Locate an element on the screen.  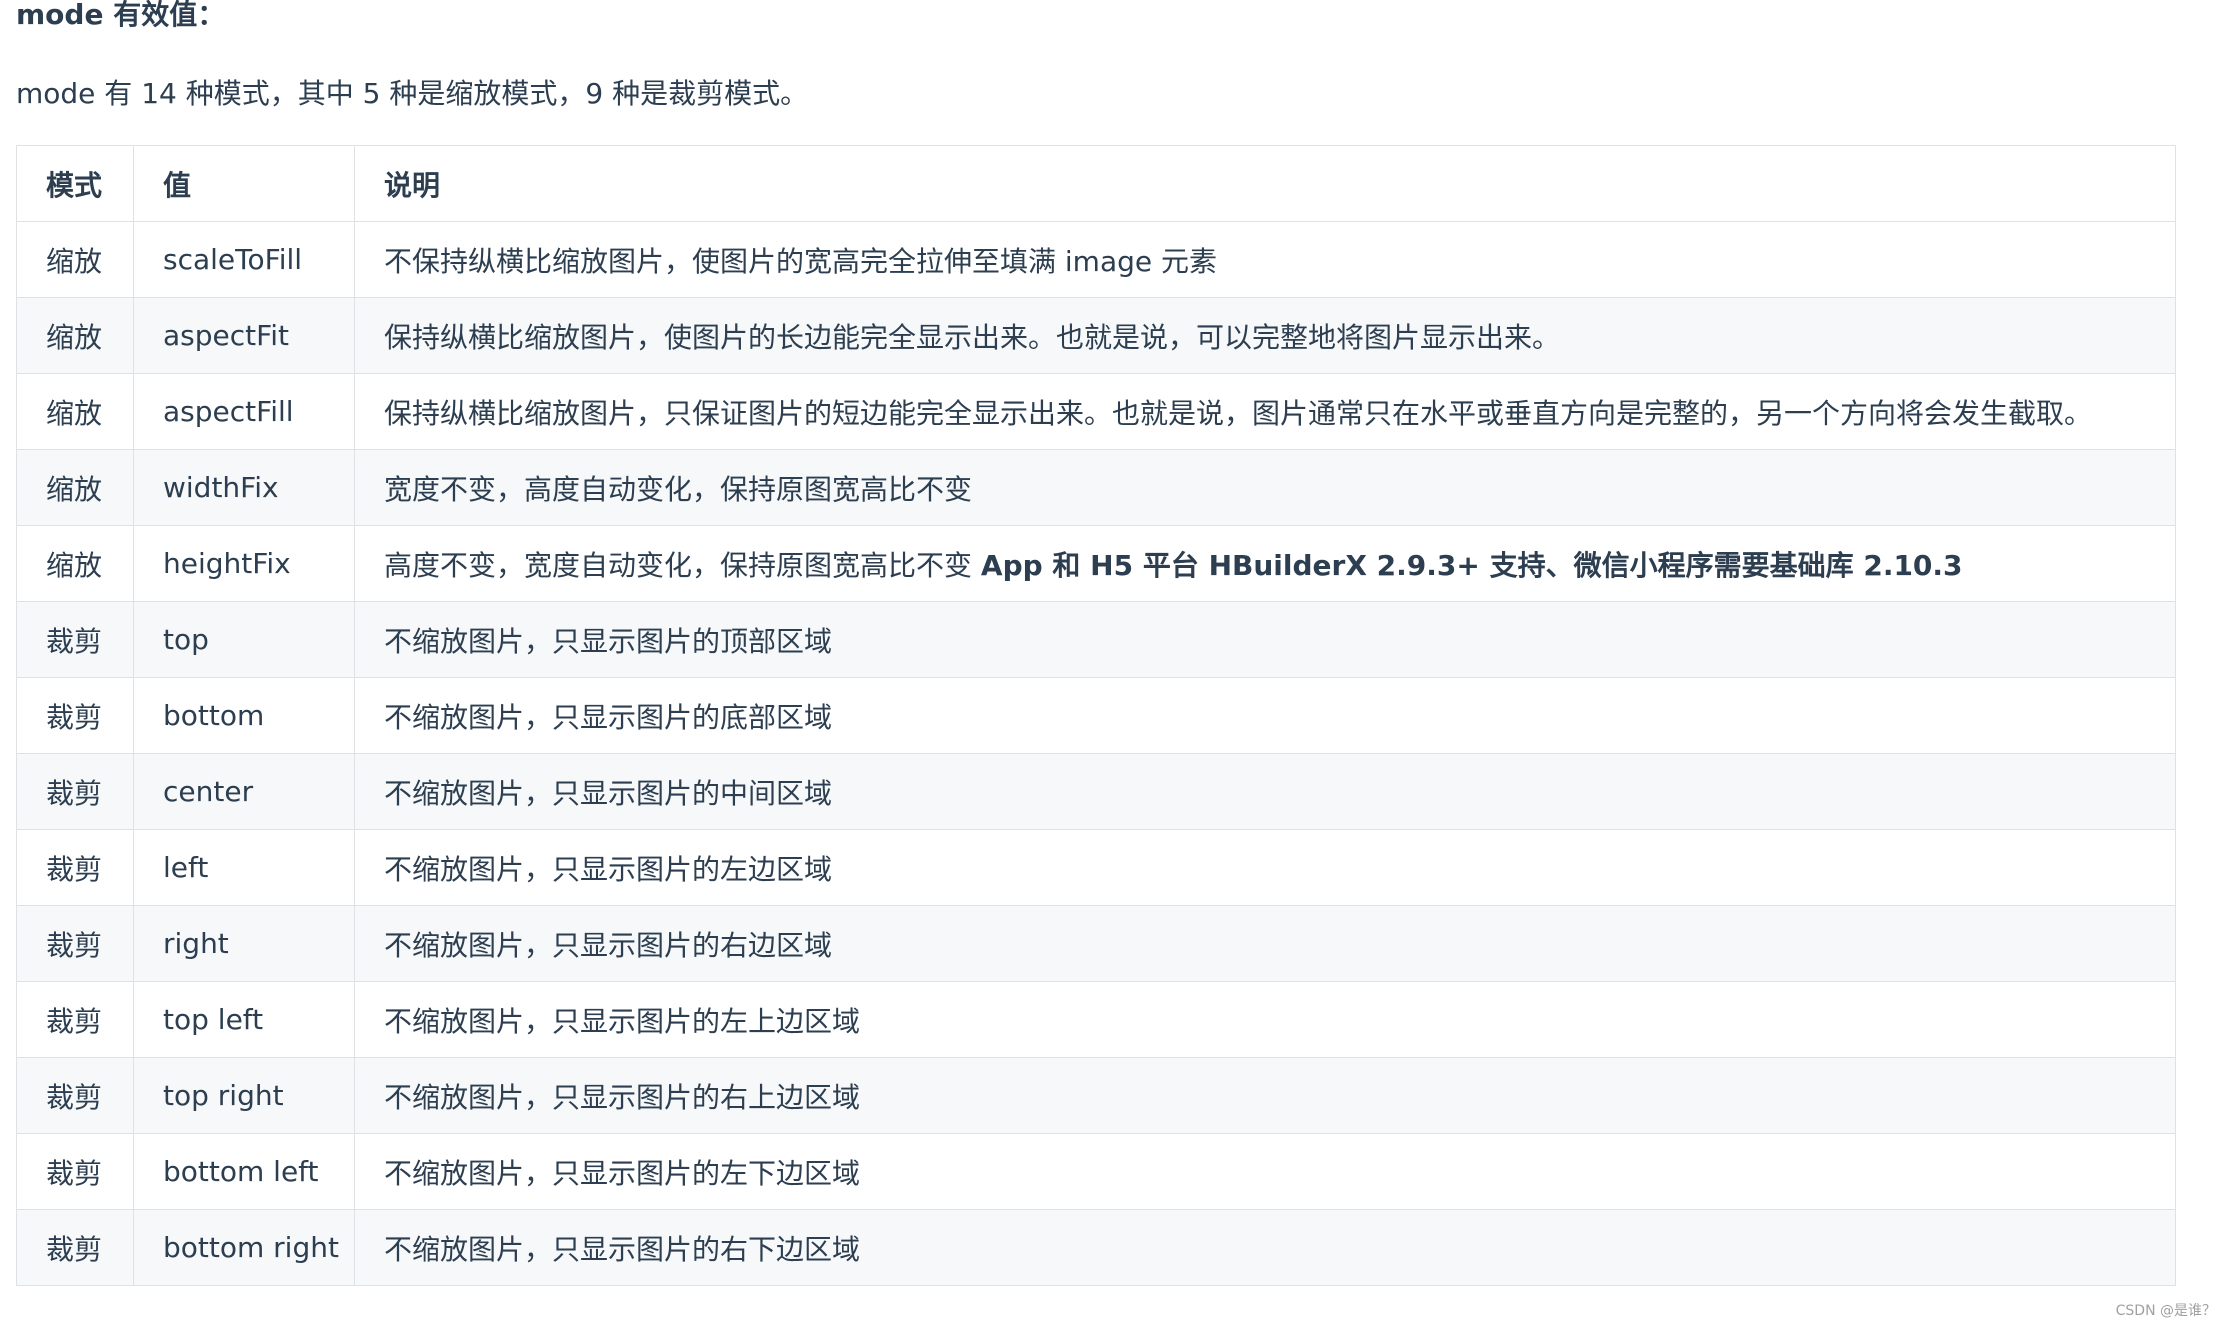
cell-description: 不缩放图片，只显示图片的右上边区域 is located at coordinates (1265, 1095).